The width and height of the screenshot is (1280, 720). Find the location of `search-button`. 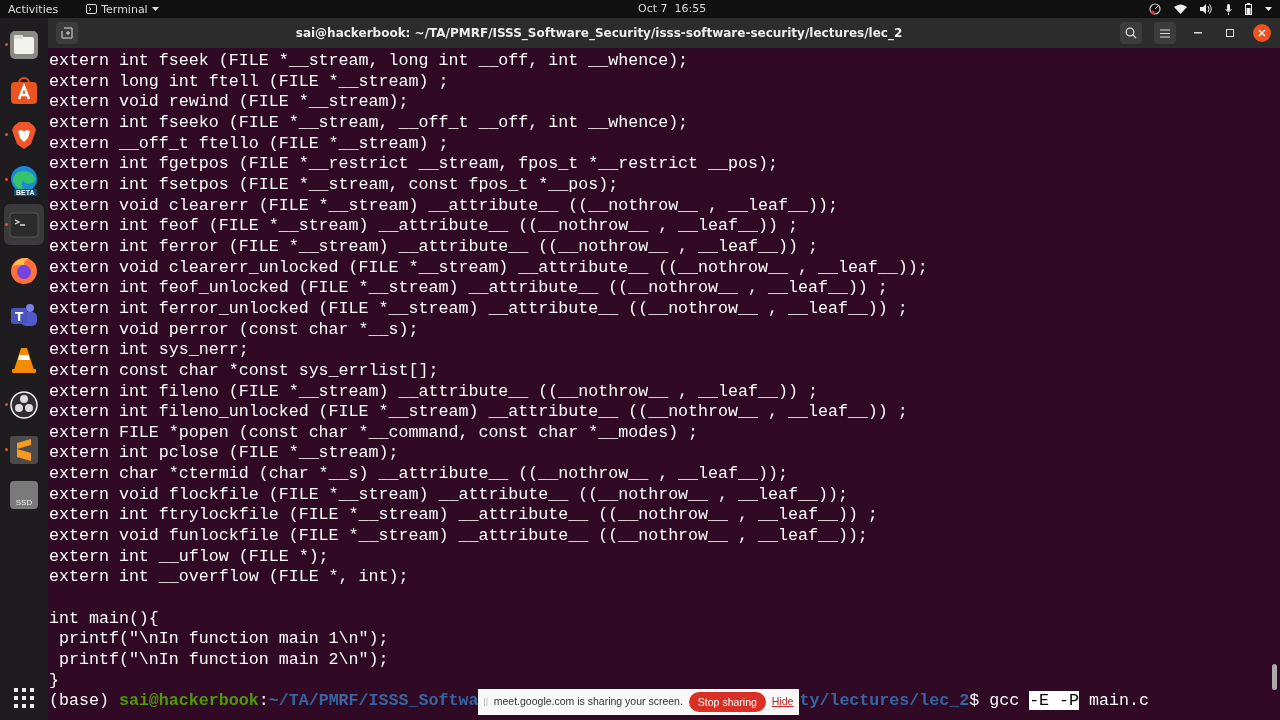

search-button is located at coordinates (1131, 33).